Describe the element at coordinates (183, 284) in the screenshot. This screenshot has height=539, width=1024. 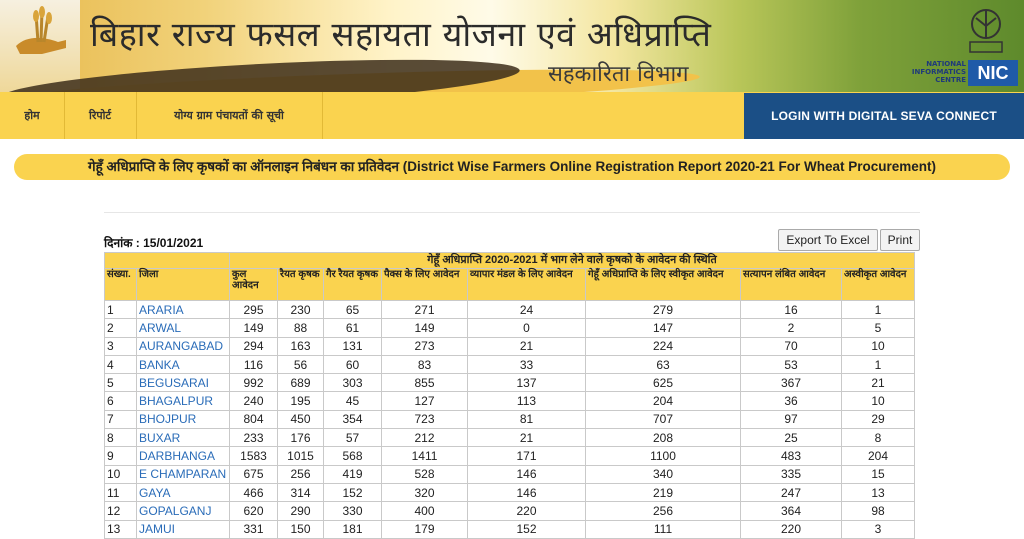
I see `col-district: जिला` at that location.